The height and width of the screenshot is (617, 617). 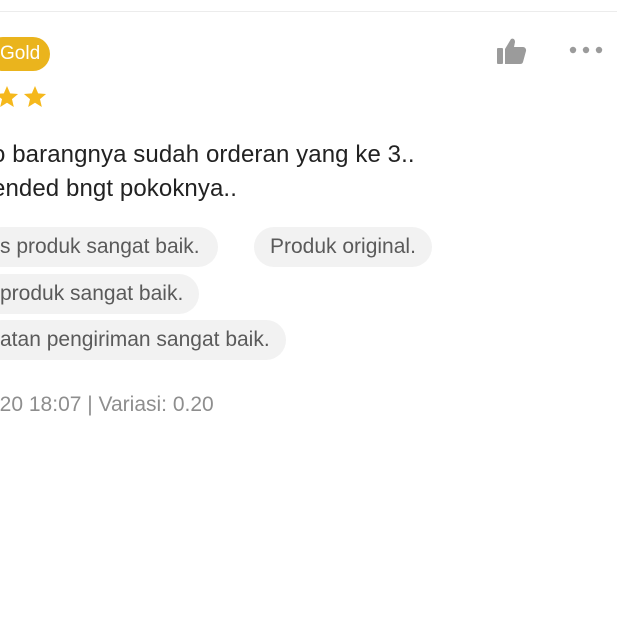 What do you see at coordinates (109, 247) in the screenshot?
I see `review-tag: s produk sangat baik.` at bounding box center [109, 247].